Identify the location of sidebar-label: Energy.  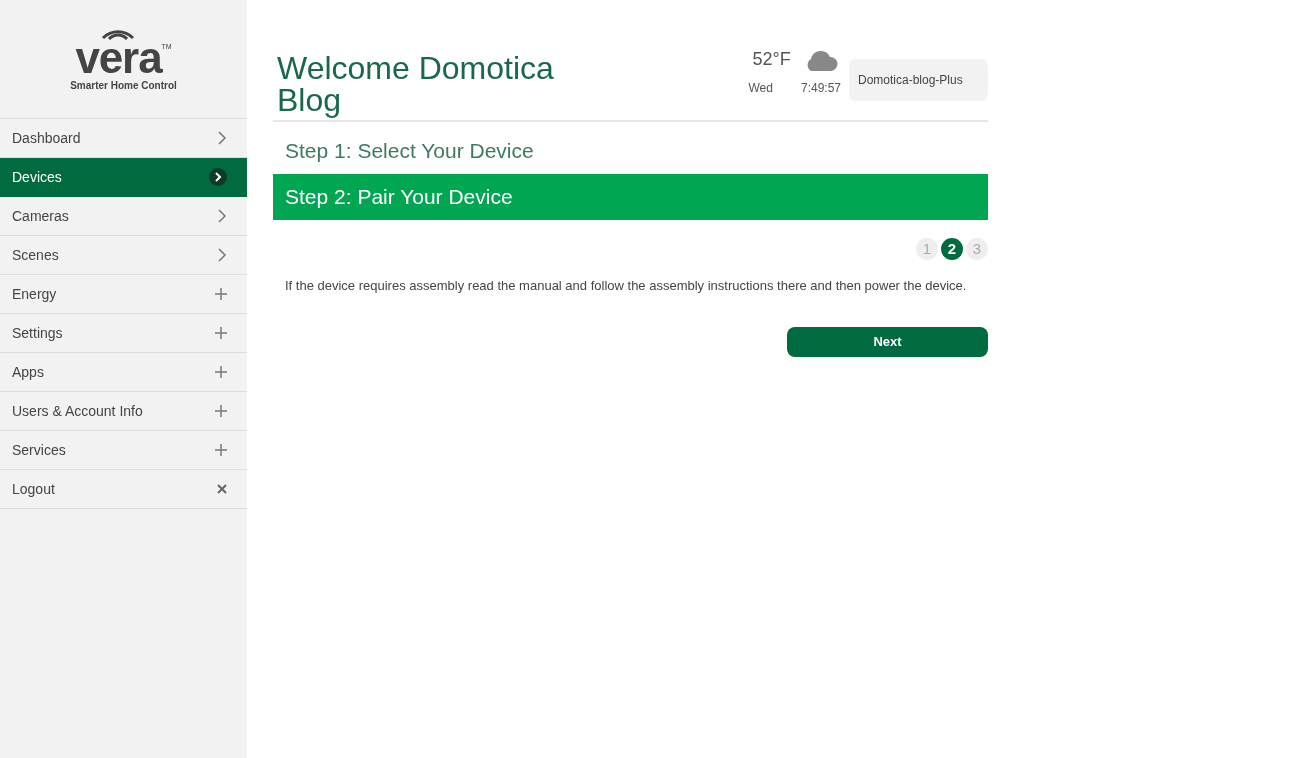
(34, 294).